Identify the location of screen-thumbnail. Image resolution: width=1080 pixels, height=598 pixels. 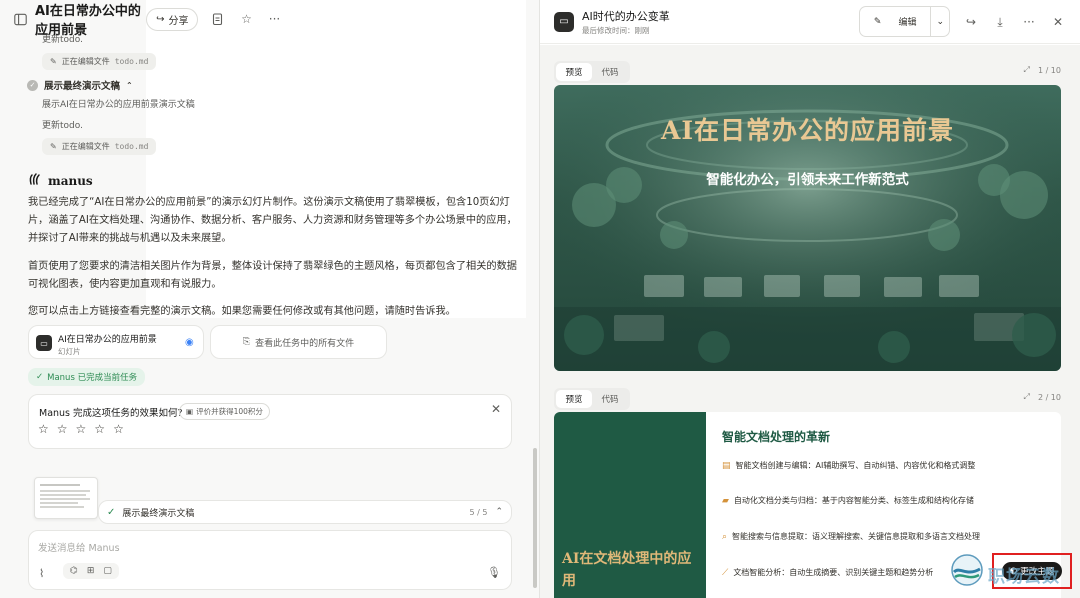
(66, 498).